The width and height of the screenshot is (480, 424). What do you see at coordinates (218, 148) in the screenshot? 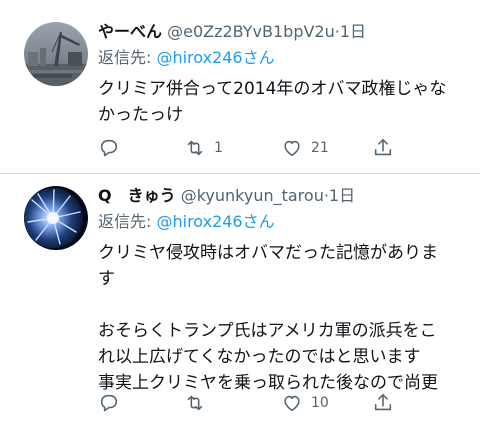
I see `retweet-count: 1` at bounding box center [218, 148].